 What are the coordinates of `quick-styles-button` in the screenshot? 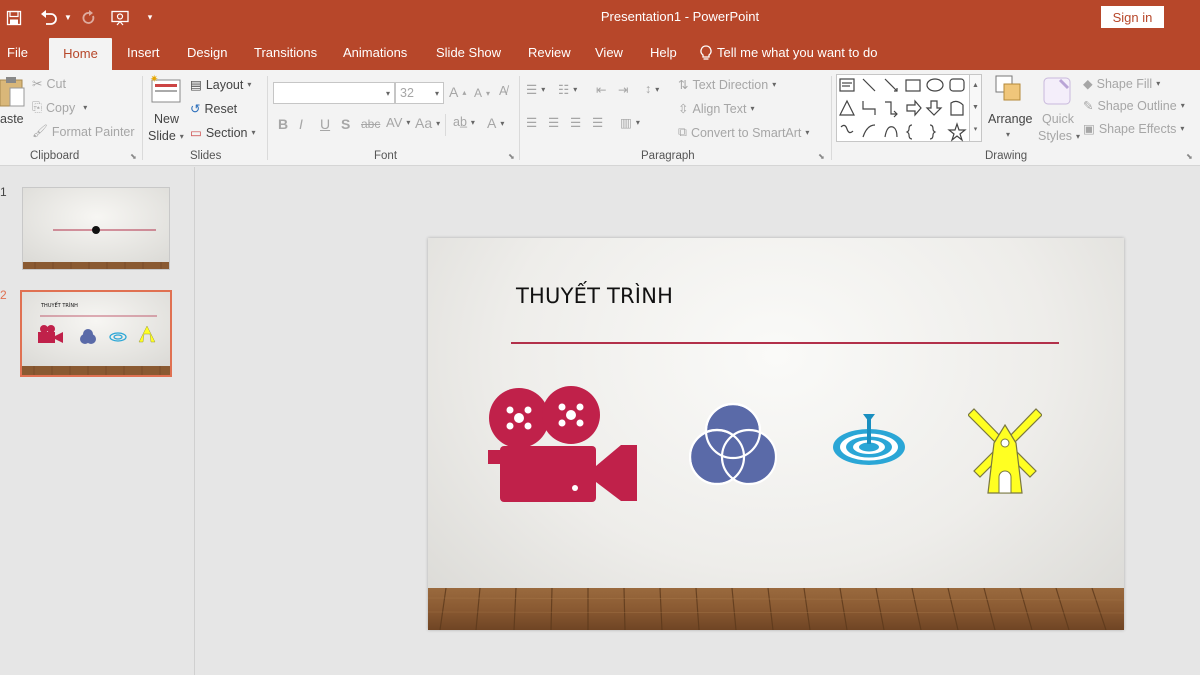 It's located at (1058, 91).